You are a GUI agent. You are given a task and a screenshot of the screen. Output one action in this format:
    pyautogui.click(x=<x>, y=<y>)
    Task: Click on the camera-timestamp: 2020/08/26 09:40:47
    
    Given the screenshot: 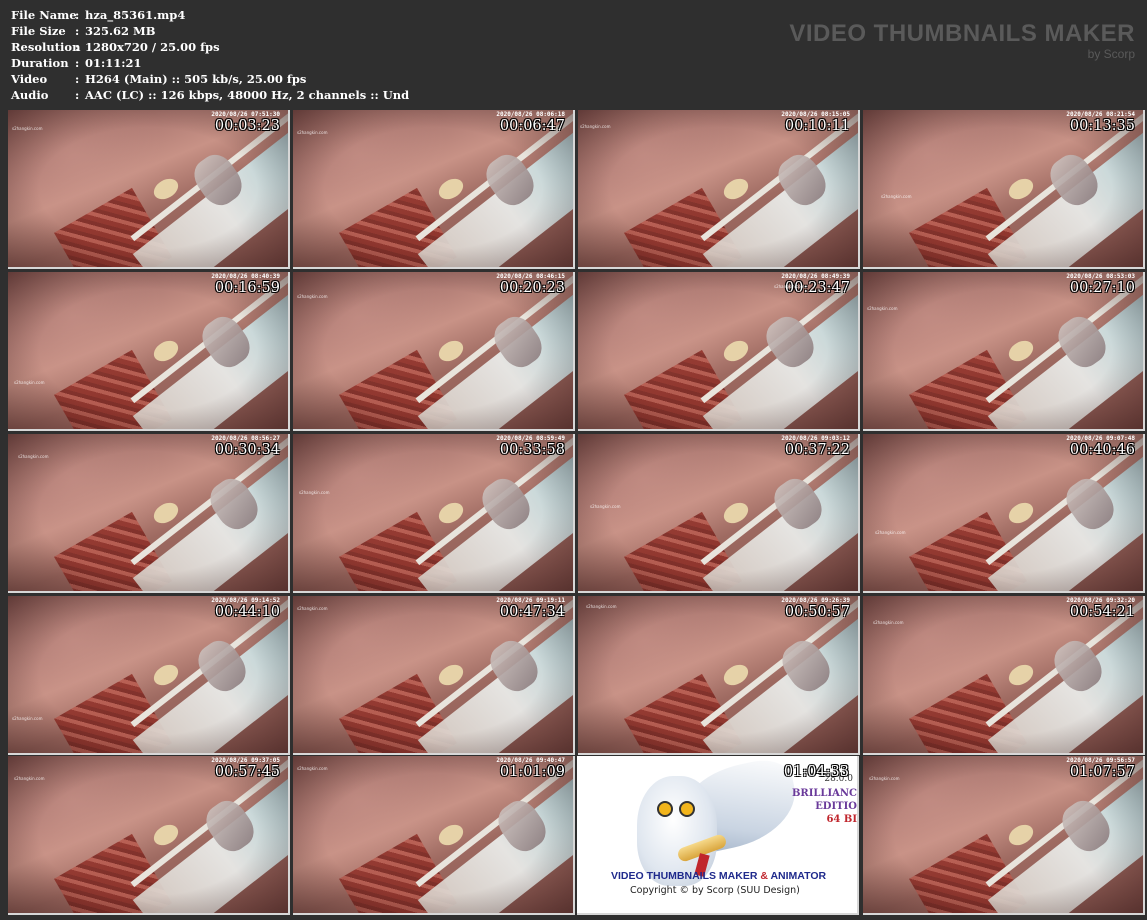 What is the action you would take?
    pyautogui.click(x=530, y=760)
    